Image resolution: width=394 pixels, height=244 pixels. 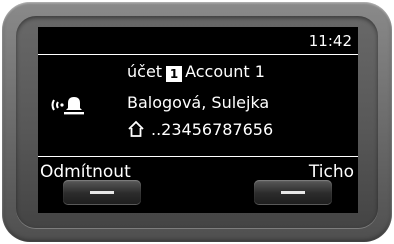 What do you see at coordinates (331, 172) in the screenshot?
I see `silence-softkey: Ticho` at bounding box center [331, 172].